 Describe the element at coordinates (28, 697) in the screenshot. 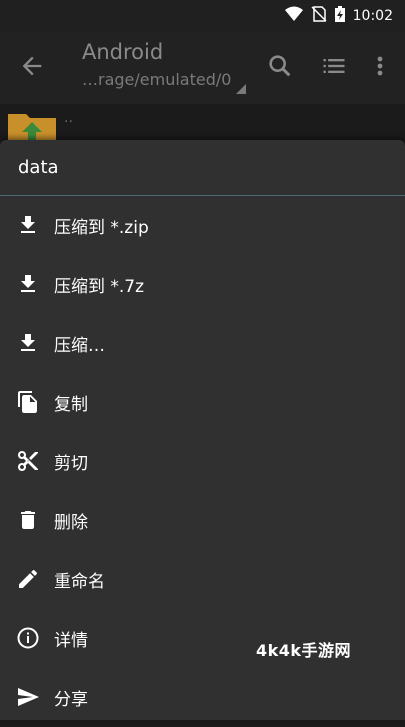

I see `share-icon` at that location.